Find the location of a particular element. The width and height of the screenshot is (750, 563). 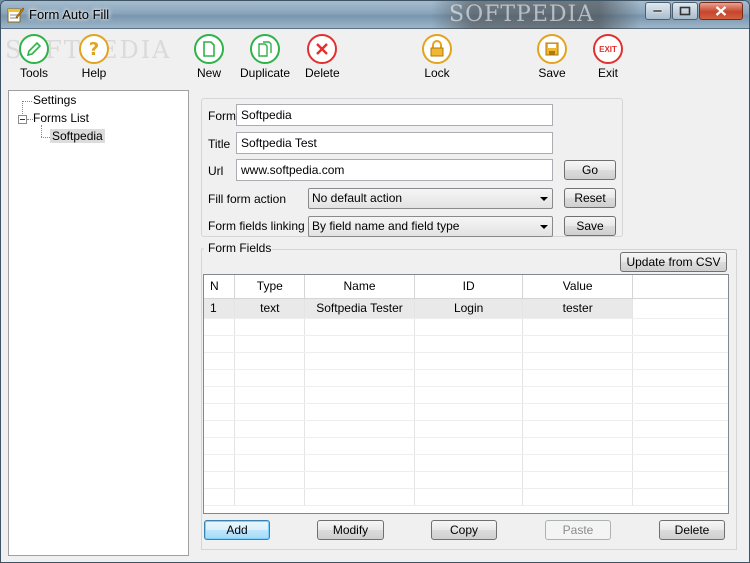

tree-item-form-label: Softpedia is located at coordinates (77, 136).